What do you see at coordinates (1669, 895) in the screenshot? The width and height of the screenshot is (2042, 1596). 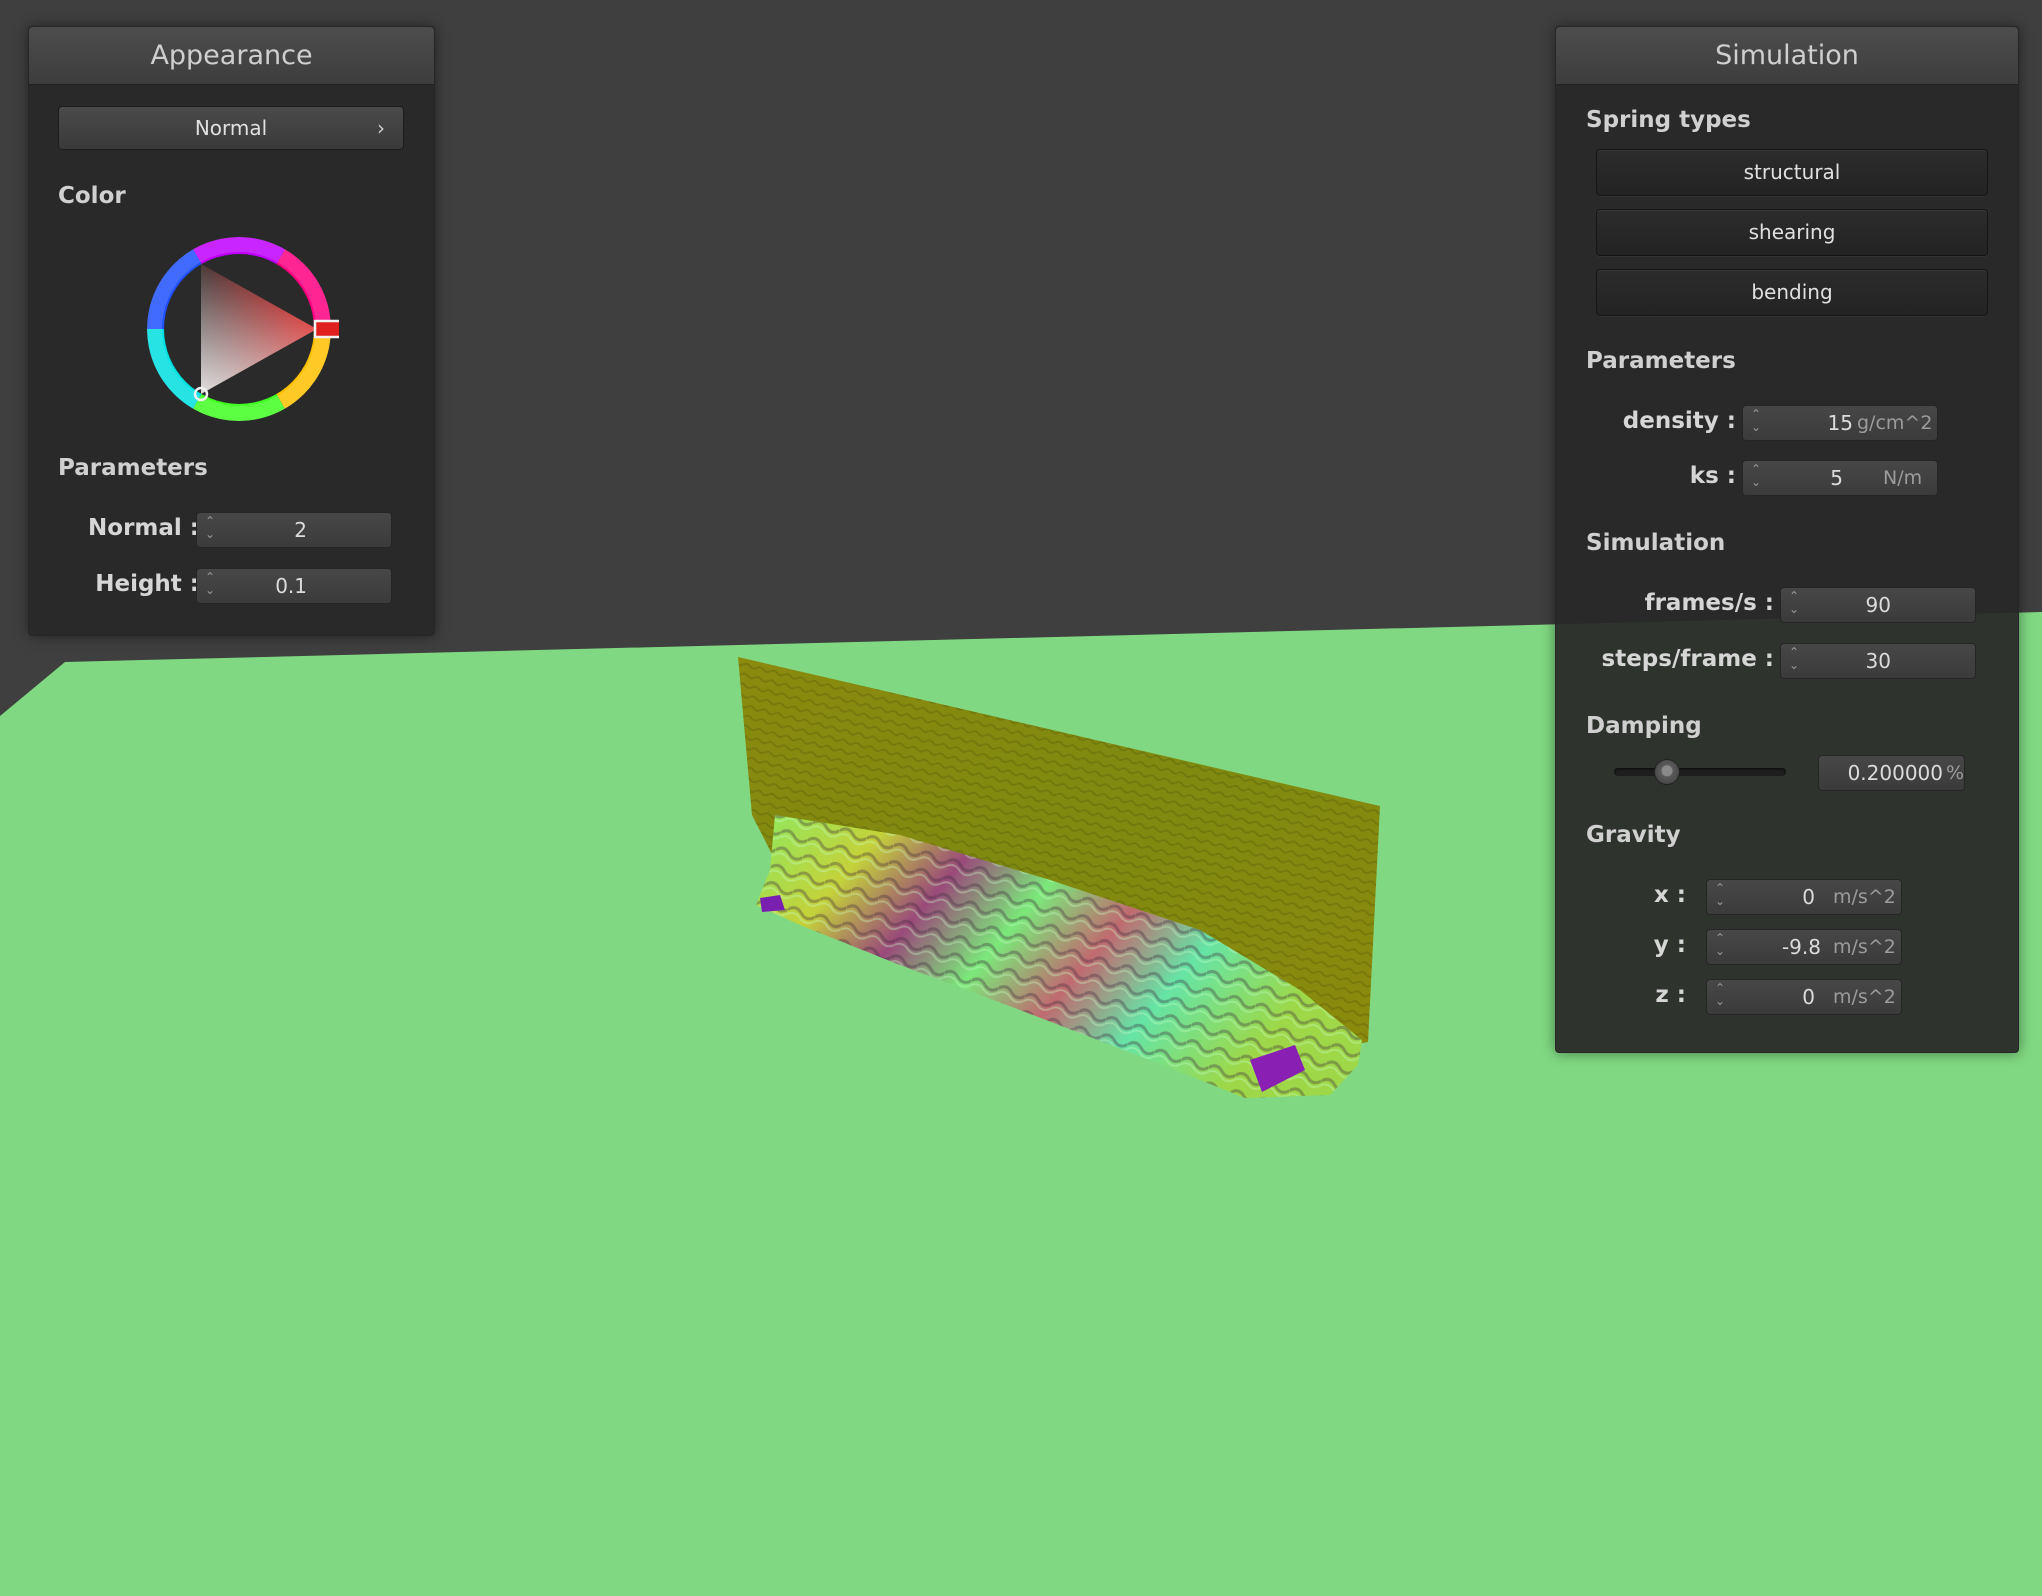 I see `gravity-x-label: x :` at bounding box center [1669, 895].